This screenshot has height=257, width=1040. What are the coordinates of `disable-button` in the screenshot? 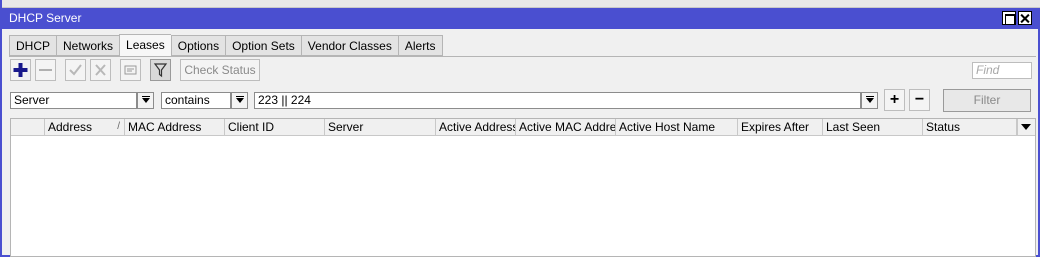 It's located at (100, 70).